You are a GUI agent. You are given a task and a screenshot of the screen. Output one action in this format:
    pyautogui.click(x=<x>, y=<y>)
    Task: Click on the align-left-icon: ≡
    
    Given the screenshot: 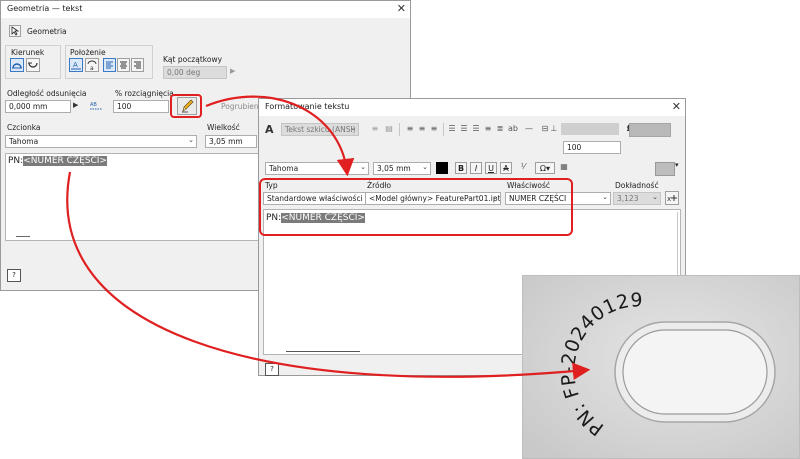 What is the action you would take?
    pyautogui.click(x=410, y=128)
    